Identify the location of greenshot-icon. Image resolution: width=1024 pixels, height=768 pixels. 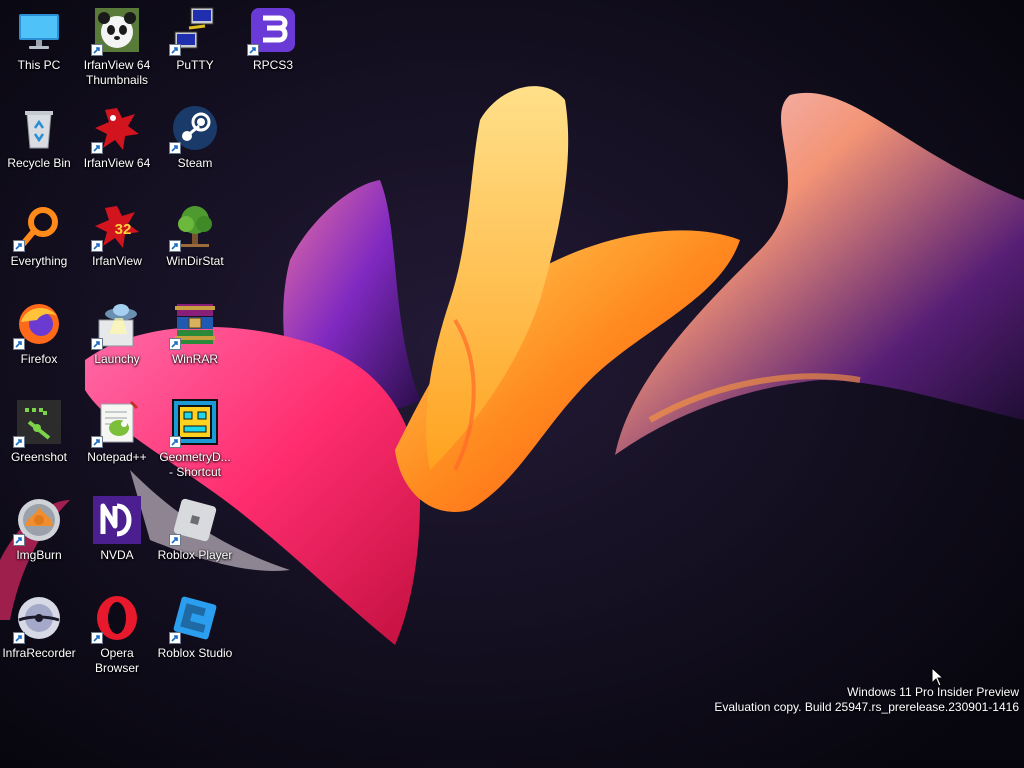
(38, 423).